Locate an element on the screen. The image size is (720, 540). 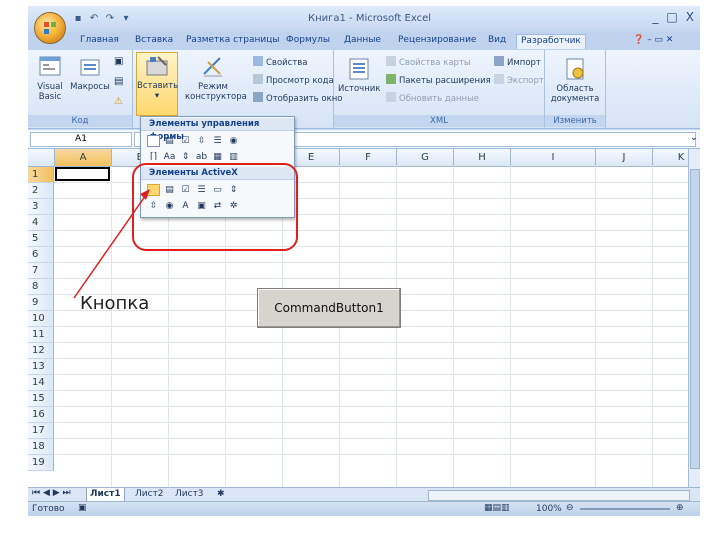
arrow-head is located at coordinates (145, 194).